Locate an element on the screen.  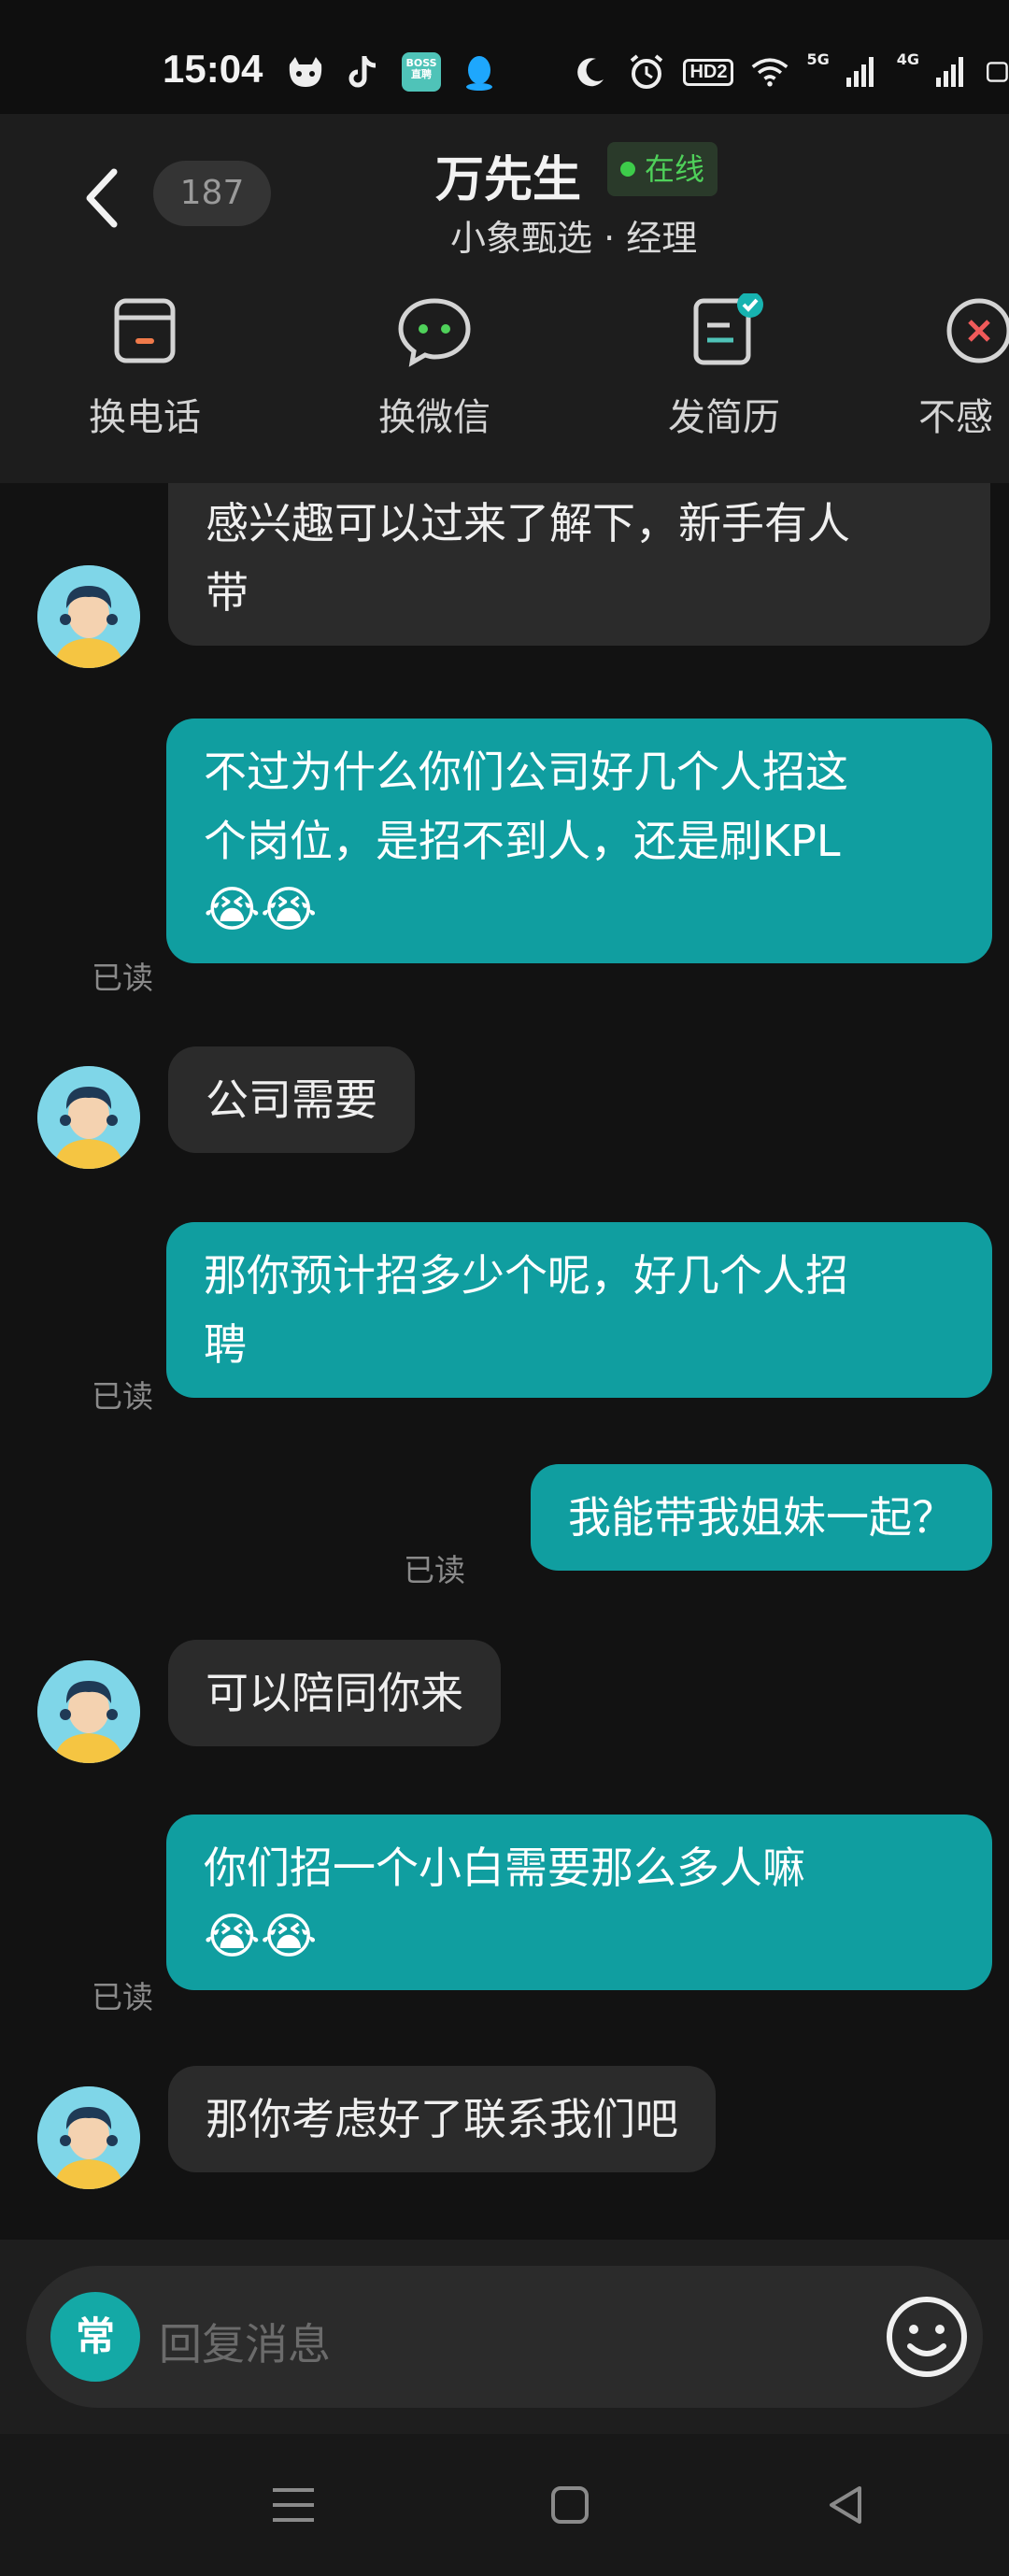
chat-header: 187 万先生 在线 小象甄选 · 经理 换电话 换微信 发简历 不感 is located at coordinates (504, 299).